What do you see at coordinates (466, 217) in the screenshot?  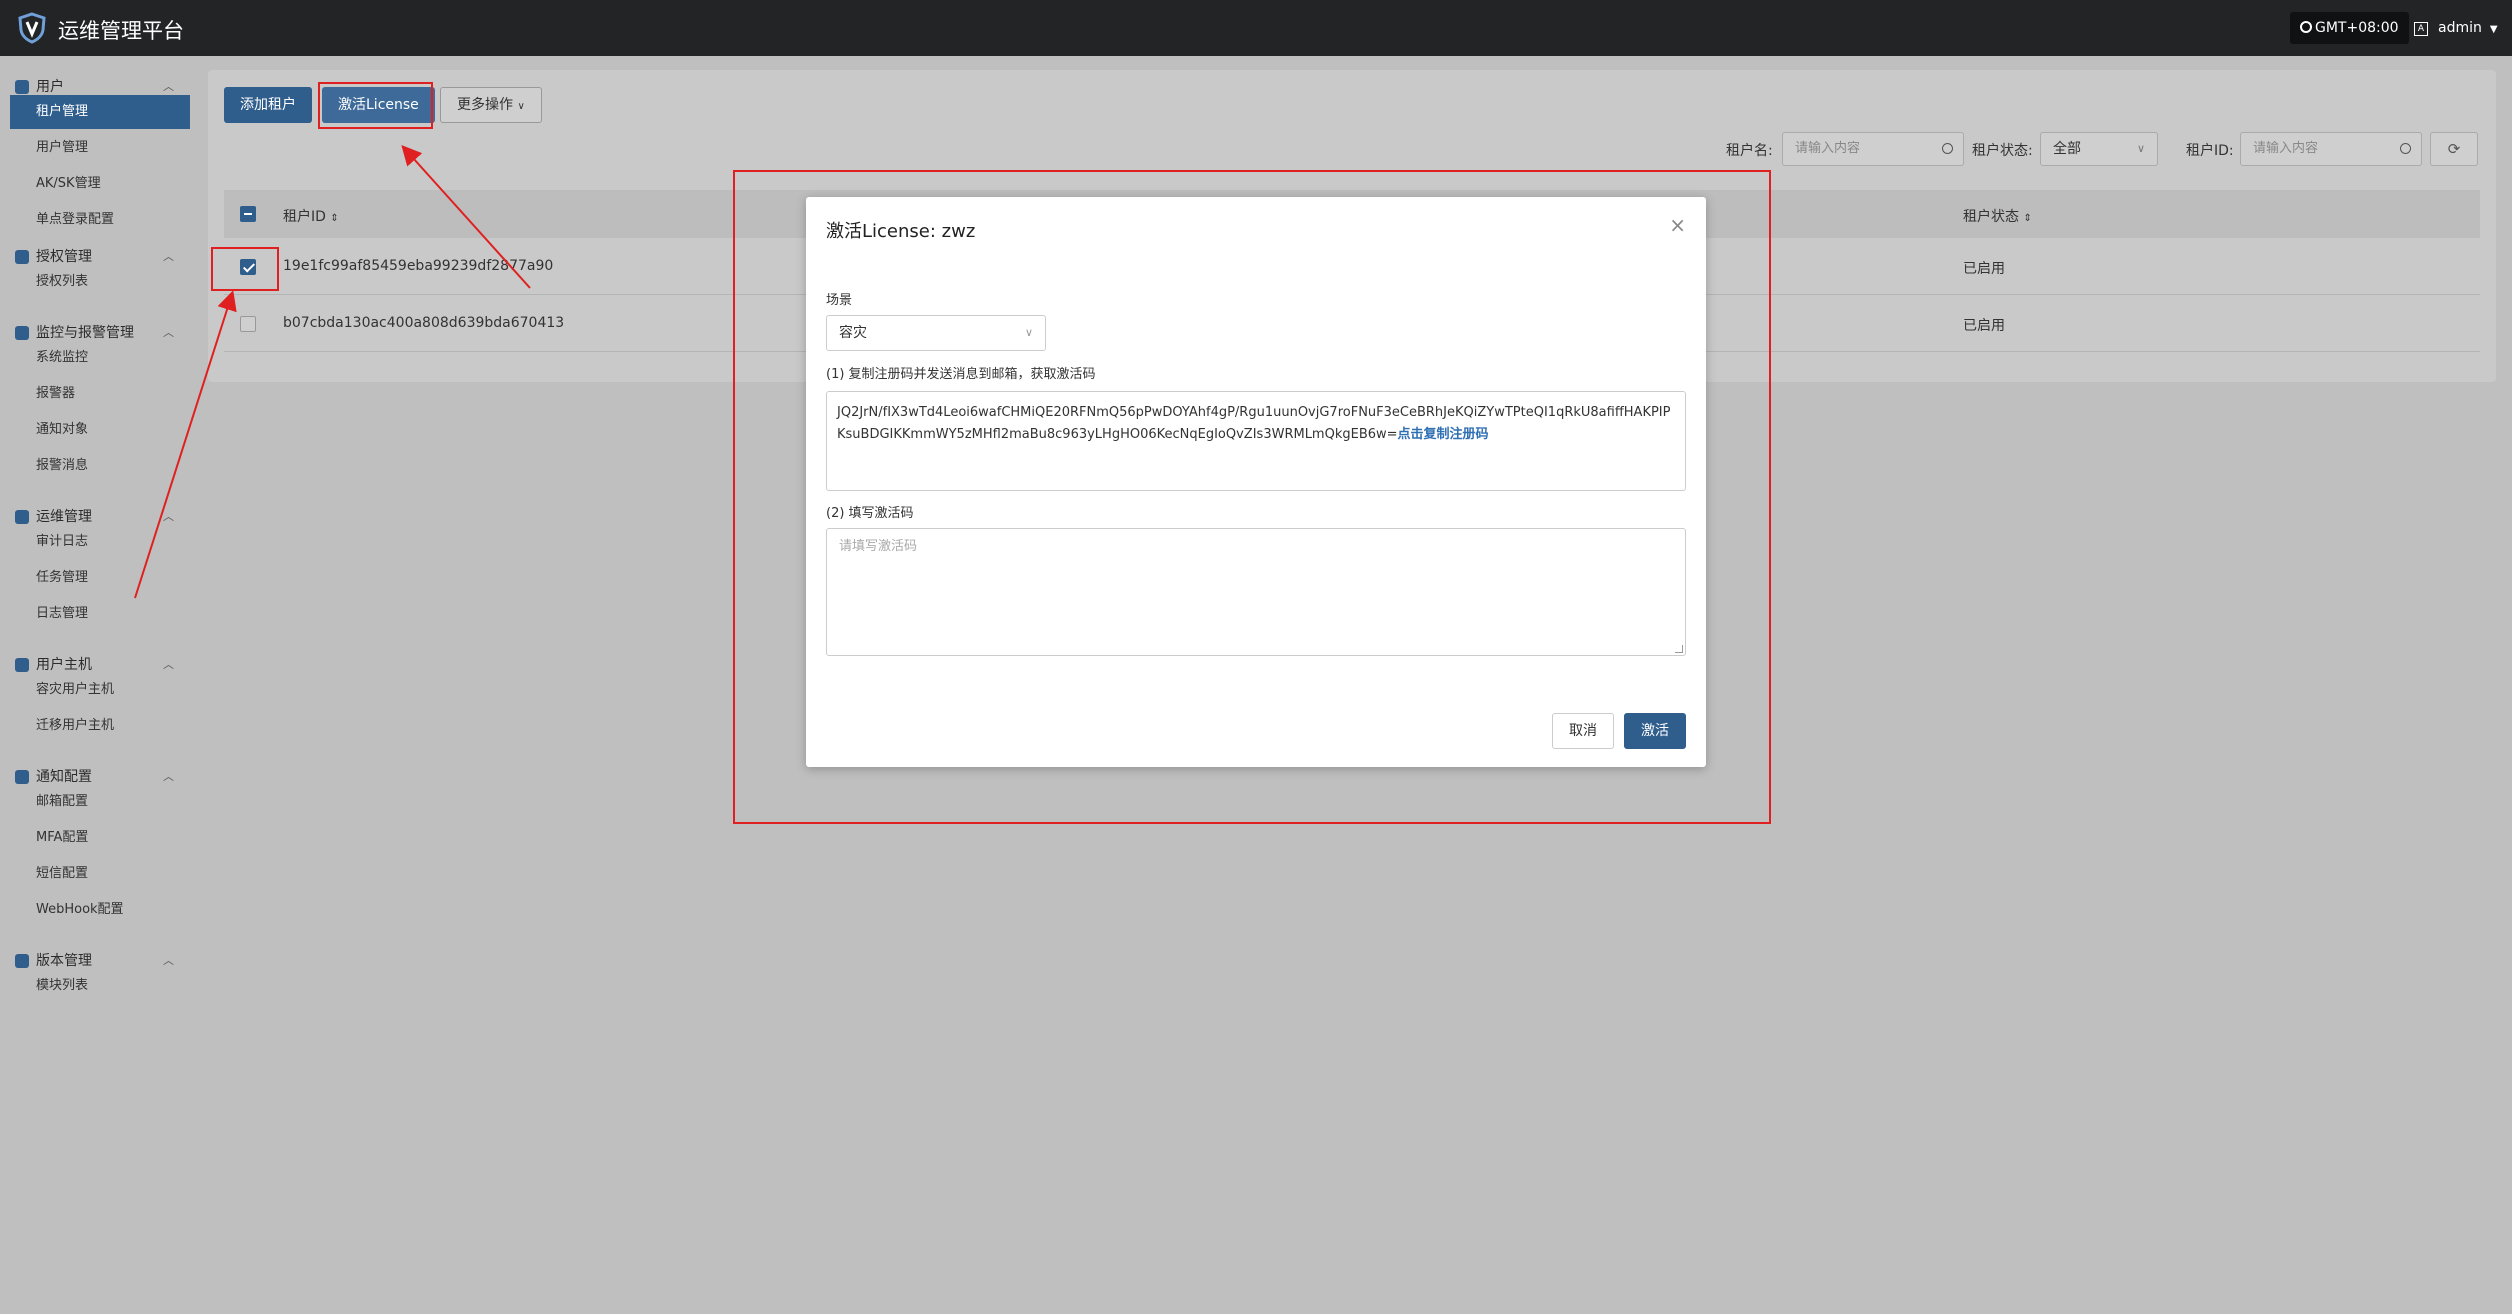 I see `arrow-to-activate` at bounding box center [466, 217].